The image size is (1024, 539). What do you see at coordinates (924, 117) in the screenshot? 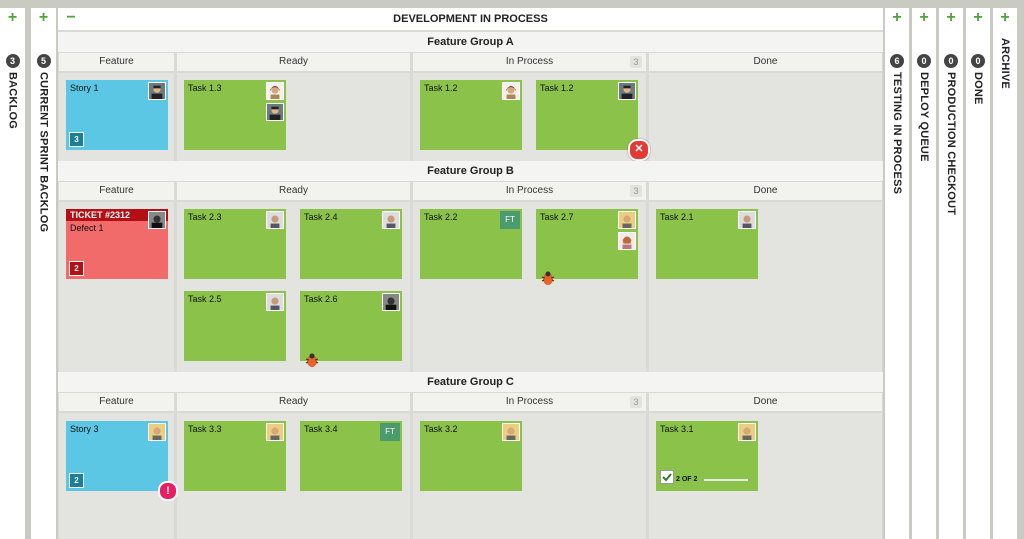
I see `deploy-queue-label: DEPLOY QUEUE` at bounding box center [924, 117].